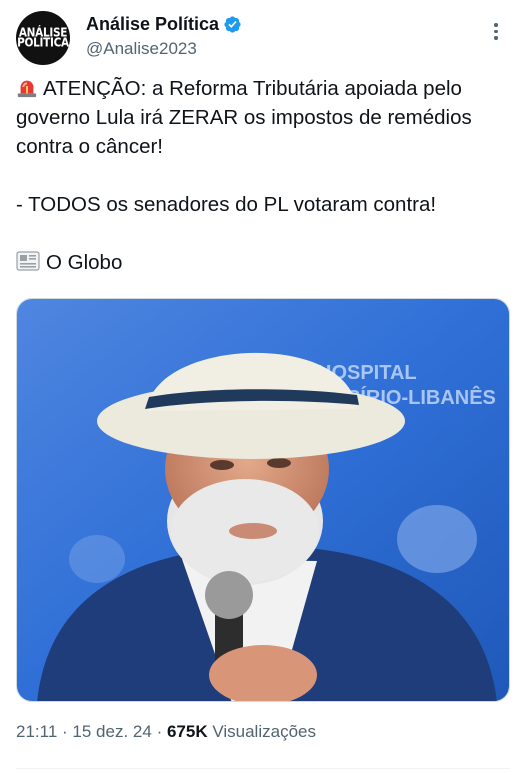 The image size is (526, 773). What do you see at coordinates (28, 261) in the screenshot?
I see `newspaper-icon` at bounding box center [28, 261].